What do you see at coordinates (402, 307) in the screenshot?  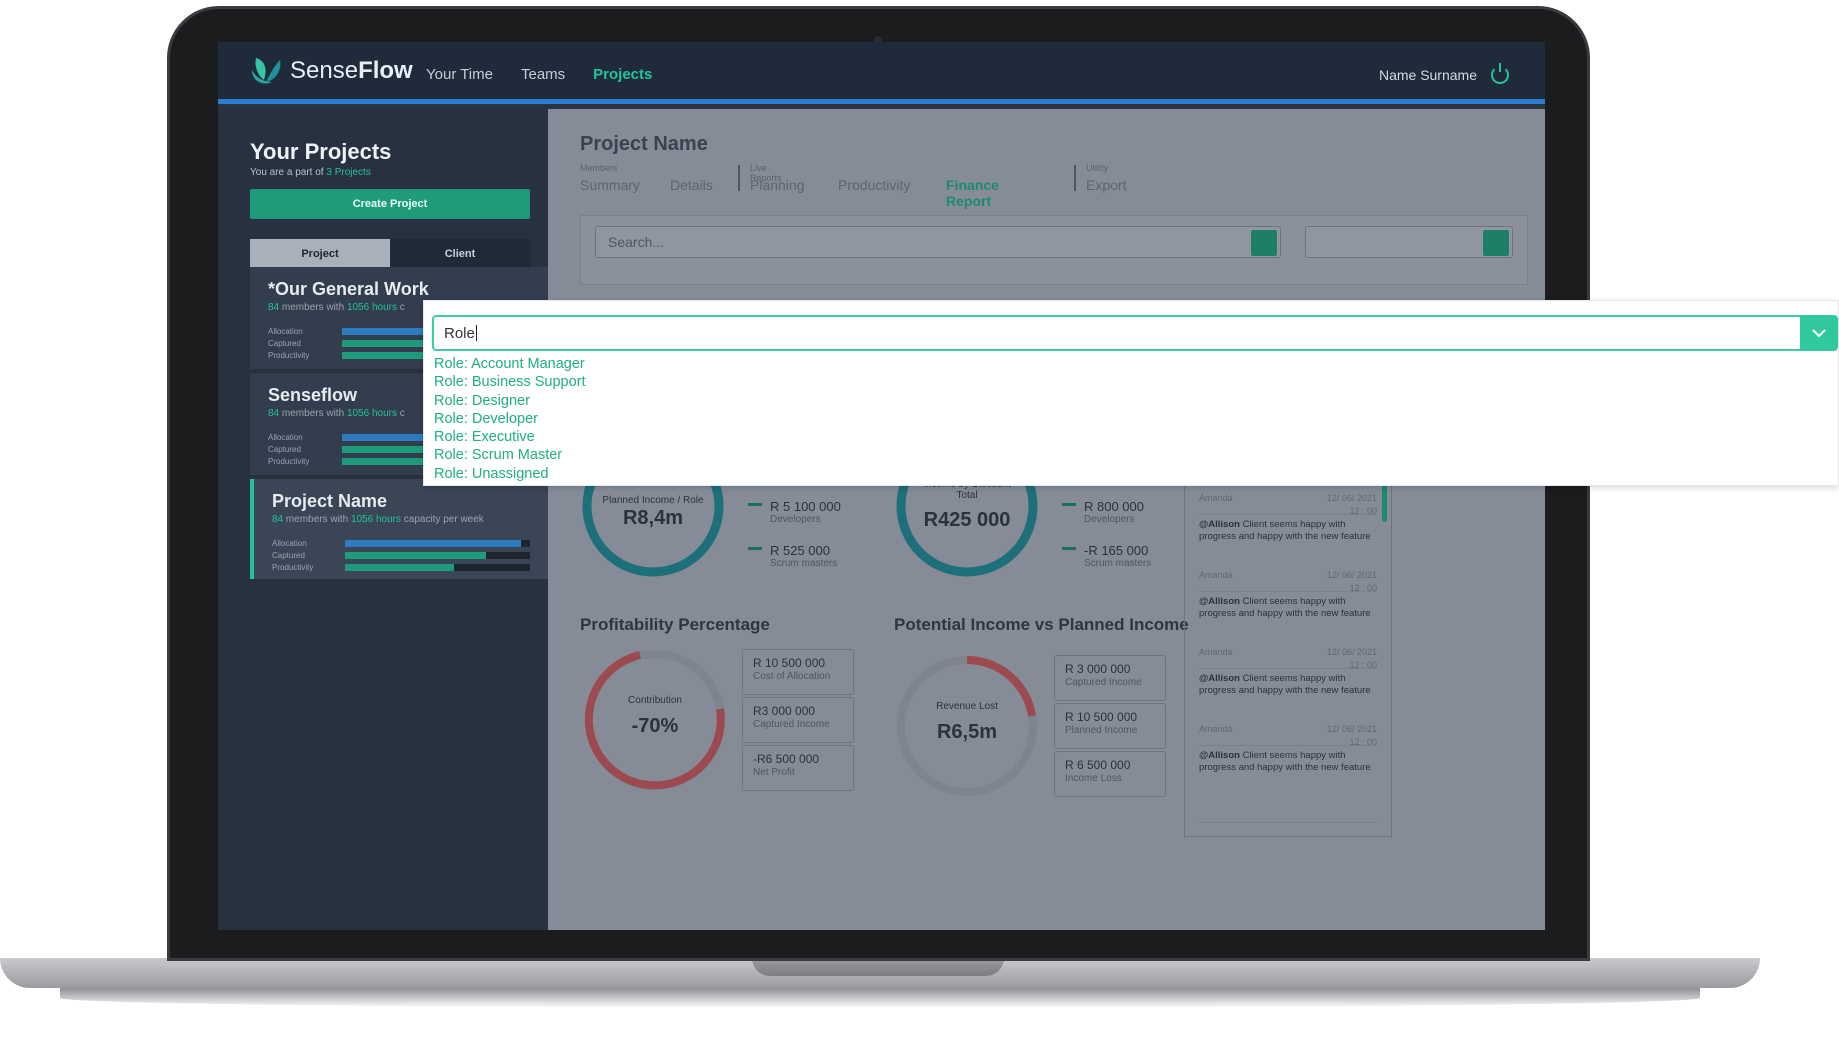 I see `meta-text: c` at bounding box center [402, 307].